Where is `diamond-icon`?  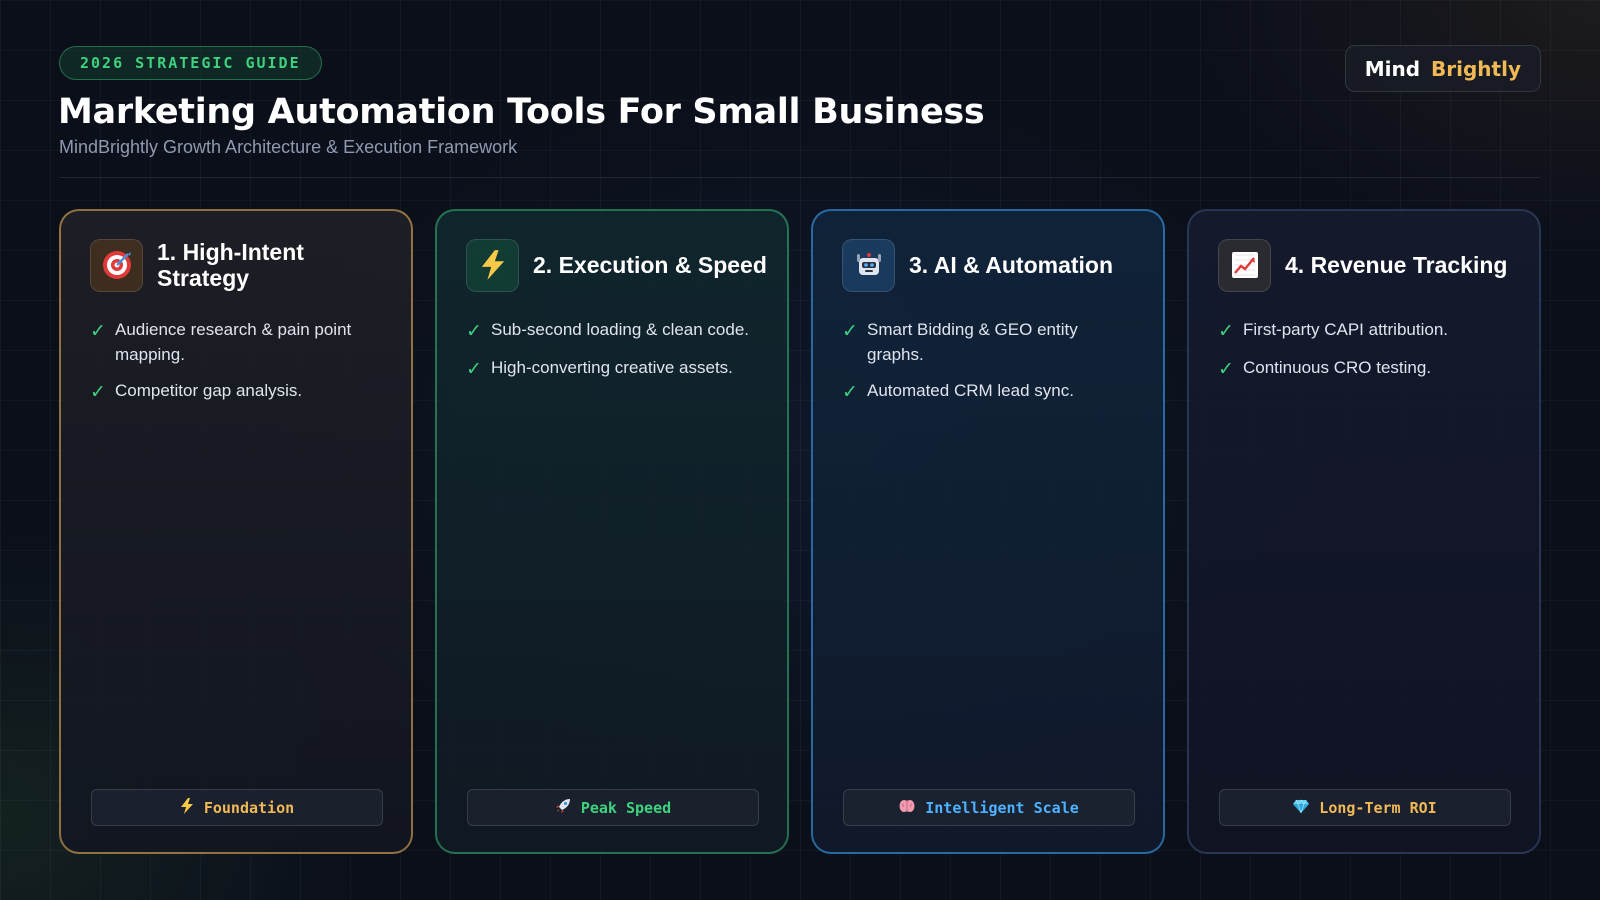 diamond-icon is located at coordinates (1301, 808).